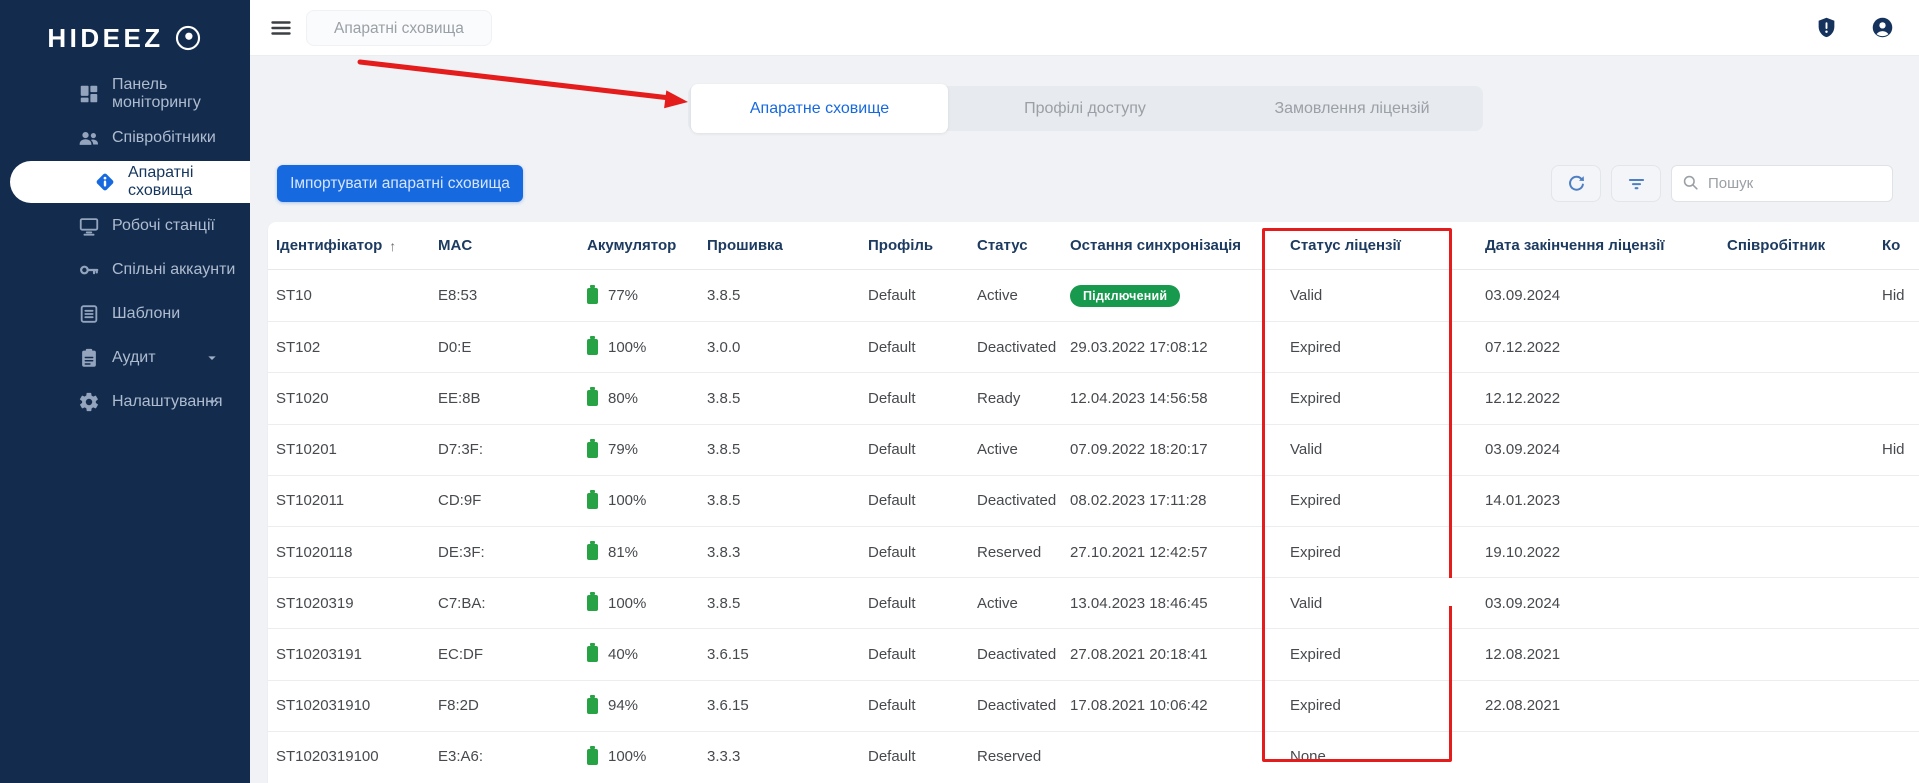 This screenshot has width=1919, height=783. I want to click on cell-mac: CD:9F, so click(460, 501).